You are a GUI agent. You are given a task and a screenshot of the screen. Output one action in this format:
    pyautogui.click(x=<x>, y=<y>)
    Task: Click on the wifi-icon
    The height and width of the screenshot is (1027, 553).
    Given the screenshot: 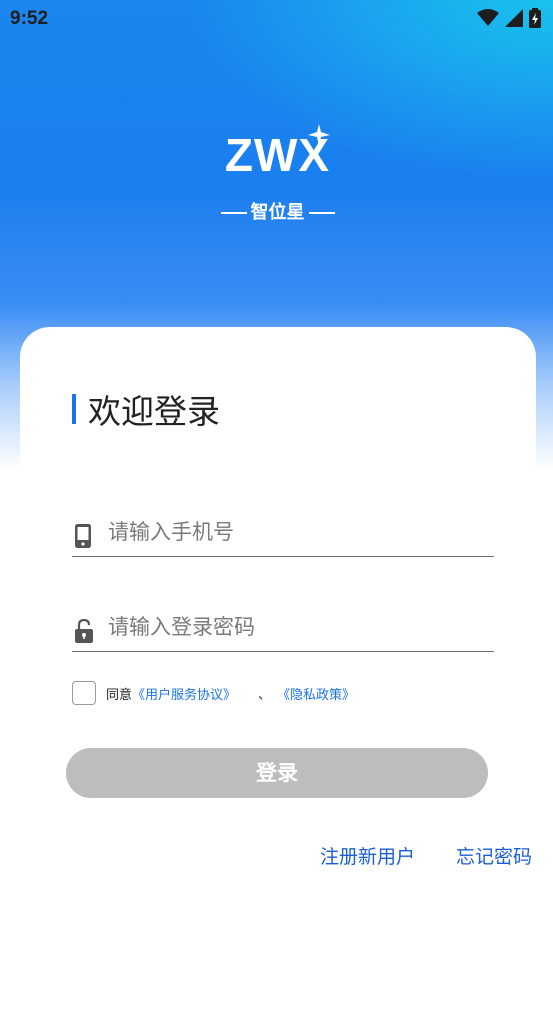 What is the action you would take?
    pyautogui.click(x=488, y=20)
    